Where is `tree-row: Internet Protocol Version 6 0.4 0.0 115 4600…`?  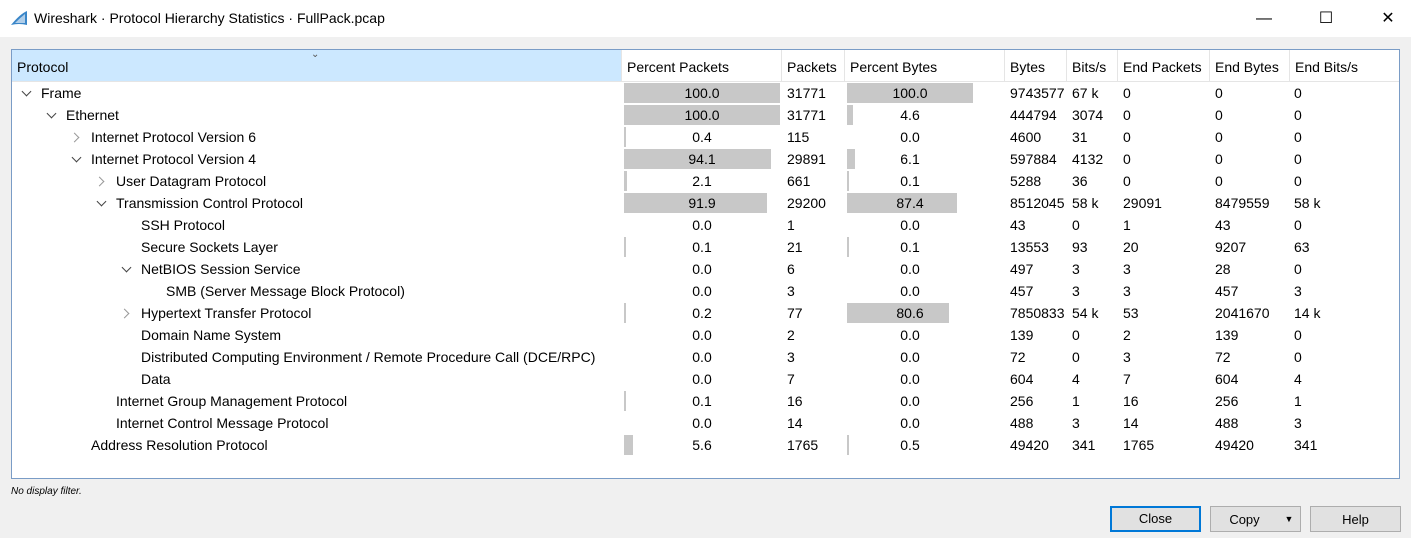 tree-row: Internet Protocol Version 6 0.4 0.0 115 4600… is located at coordinates (705, 137).